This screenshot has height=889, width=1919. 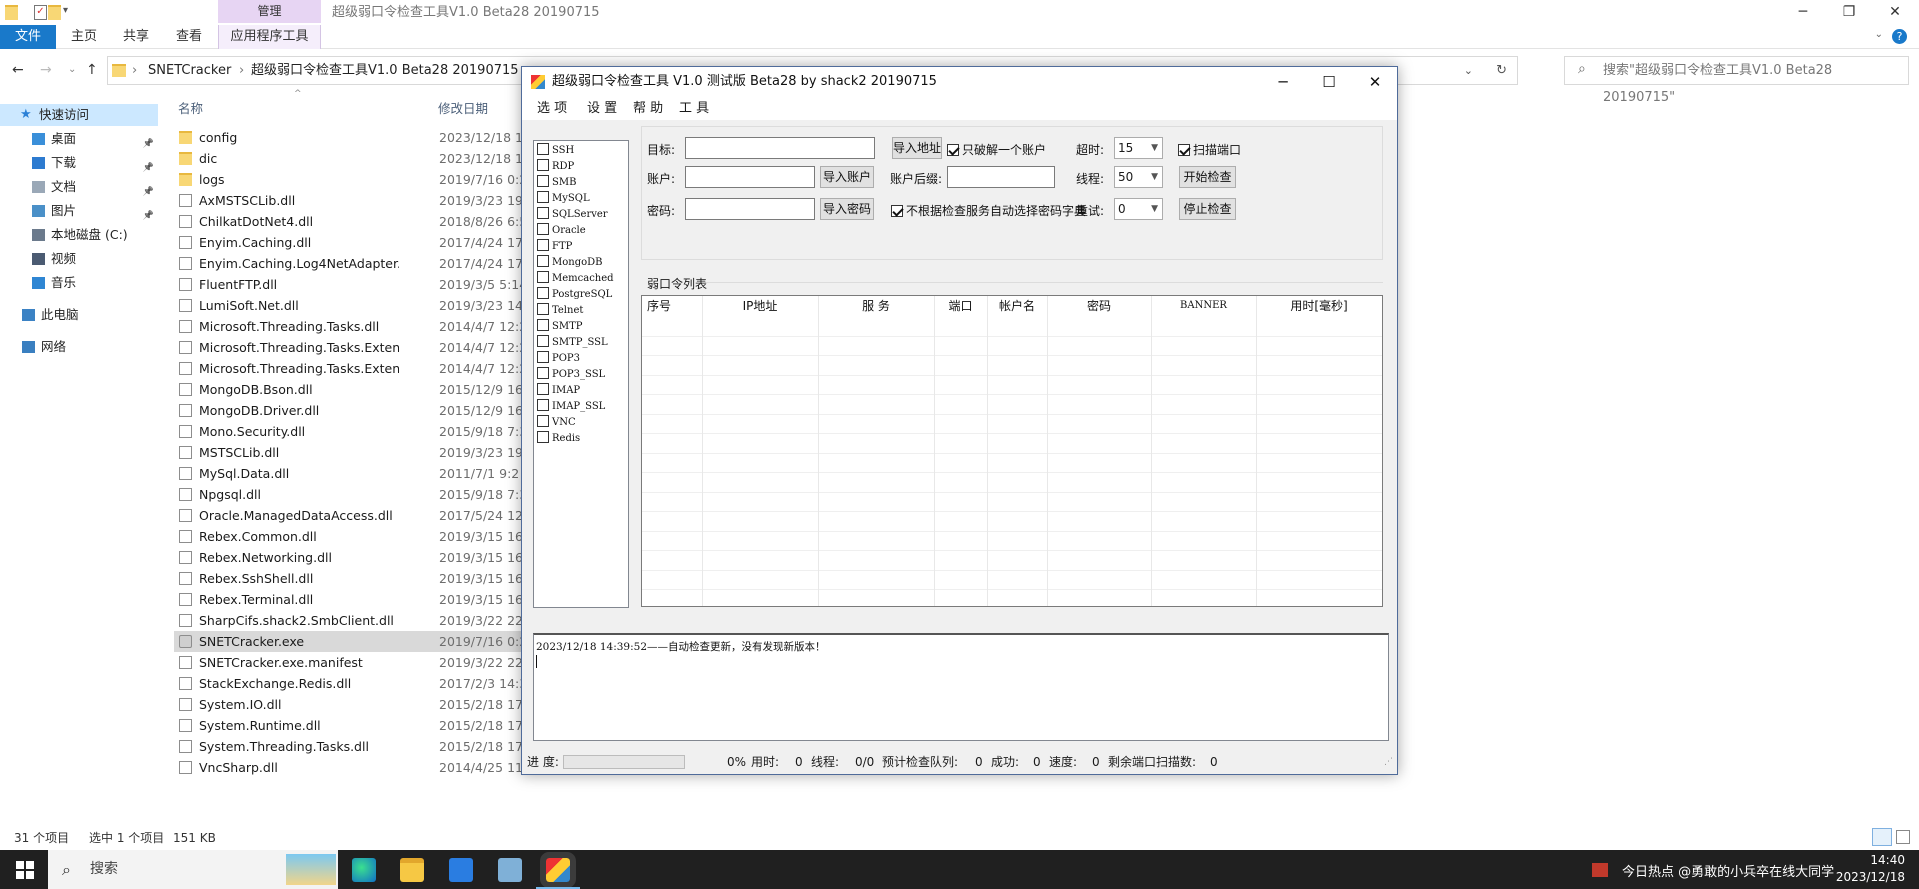 What do you see at coordinates (18, 70) in the screenshot?
I see `back-arrow-icon: ←` at bounding box center [18, 70].